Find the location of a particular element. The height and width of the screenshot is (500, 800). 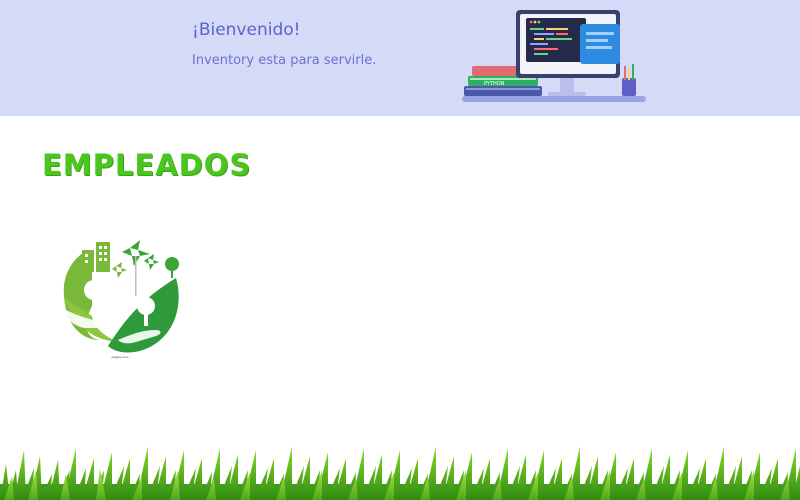

page-title: Empleados is located at coordinates (147, 165).